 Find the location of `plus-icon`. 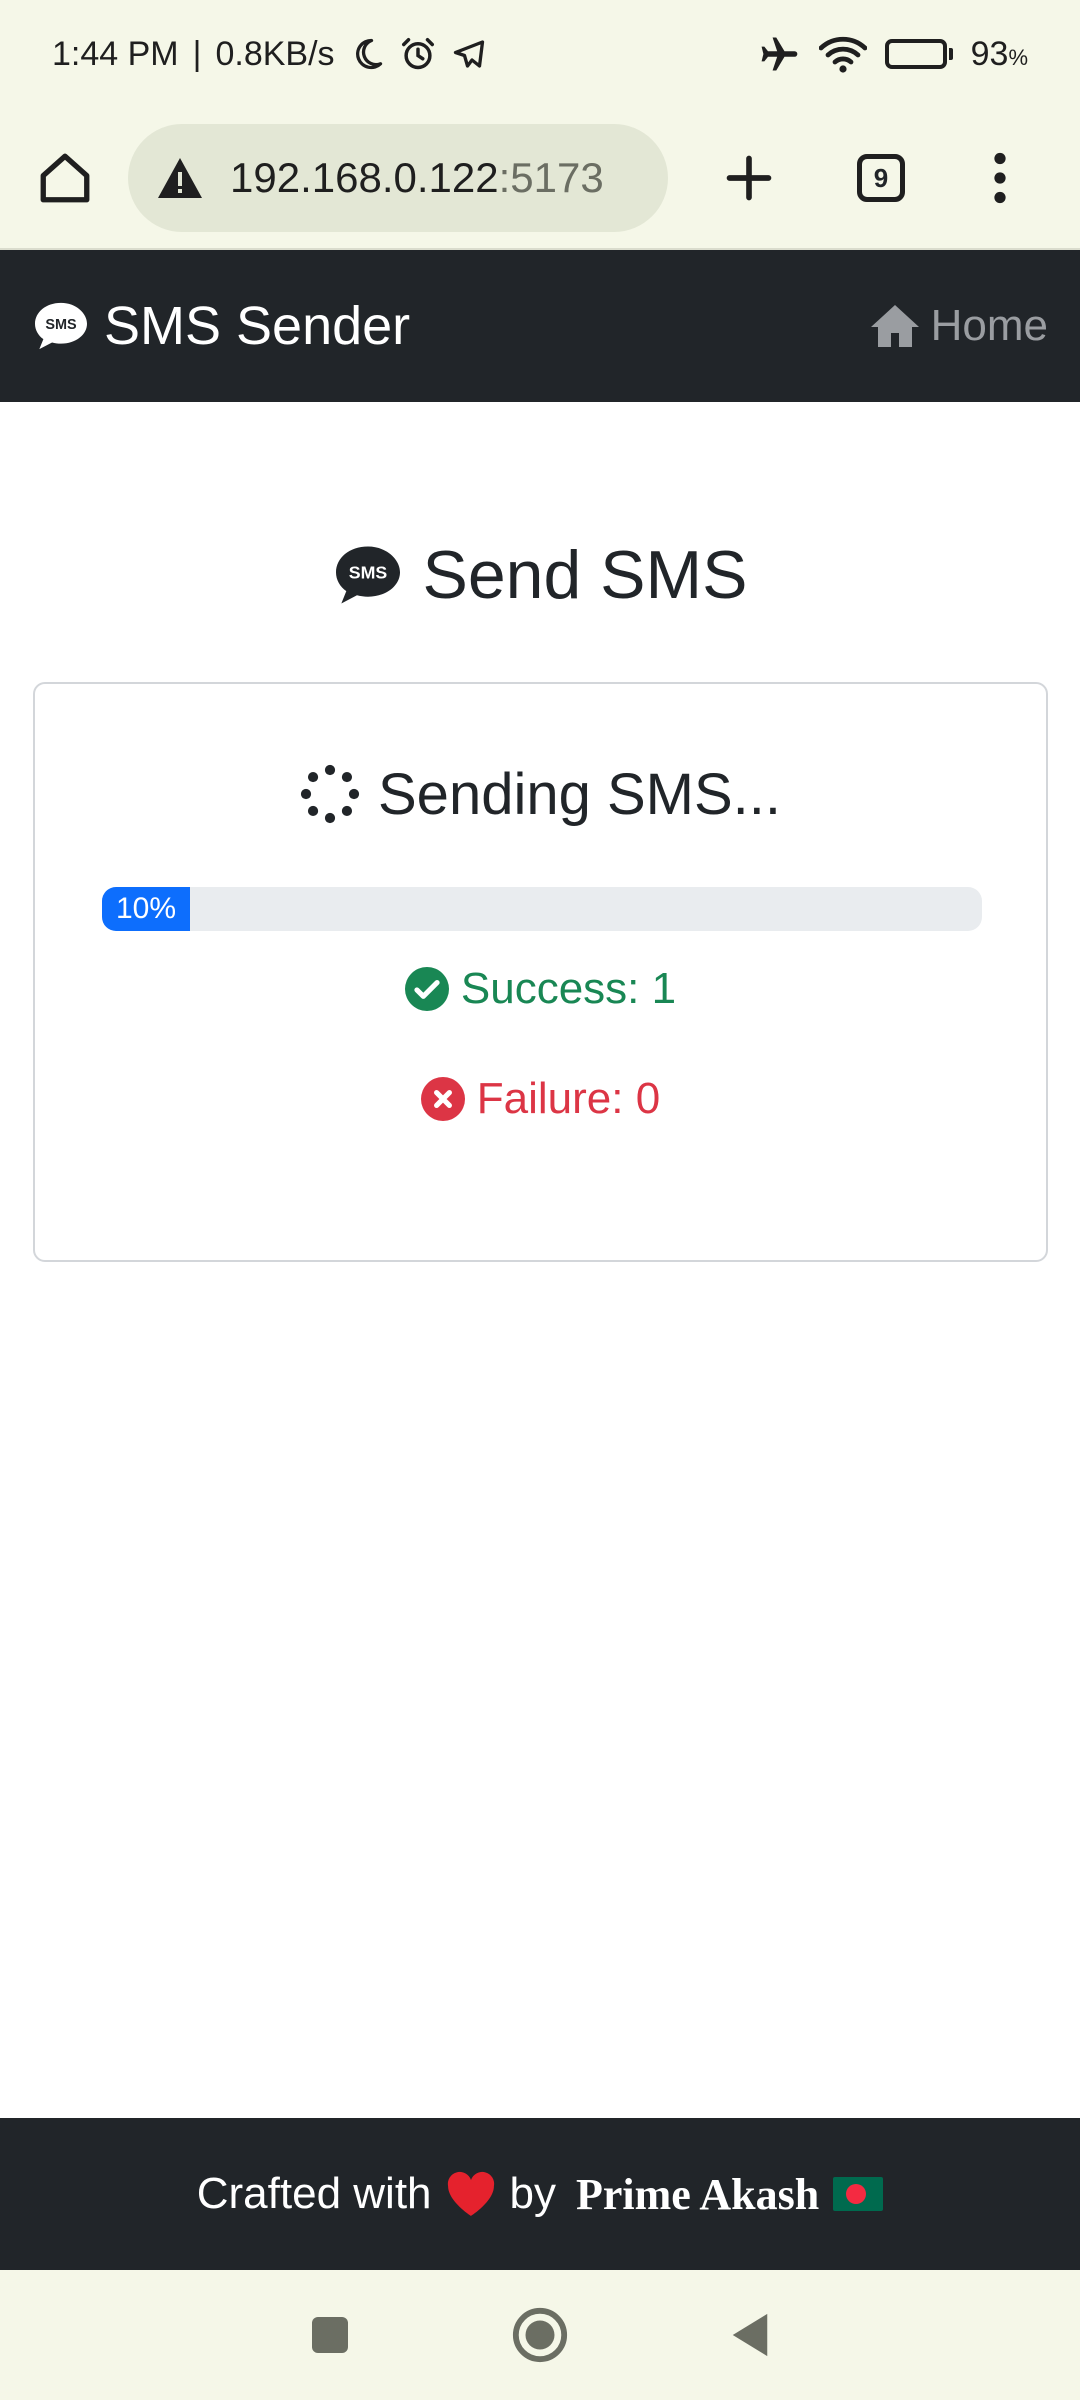

plus-icon is located at coordinates (749, 178).